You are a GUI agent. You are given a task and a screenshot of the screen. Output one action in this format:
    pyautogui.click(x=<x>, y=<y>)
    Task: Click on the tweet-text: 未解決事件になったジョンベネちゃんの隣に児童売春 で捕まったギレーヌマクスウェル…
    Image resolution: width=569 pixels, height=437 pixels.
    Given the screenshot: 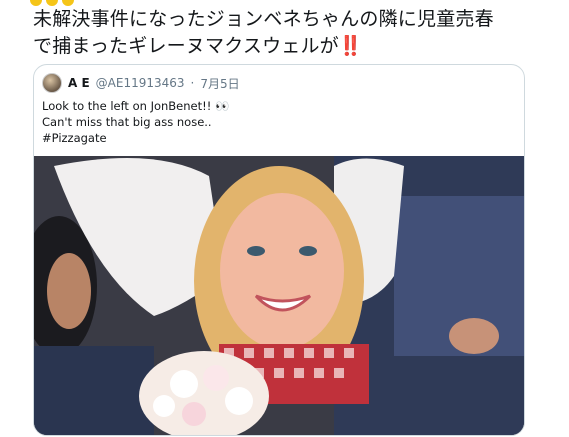 What is the action you would take?
    pyautogui.click(x=293, y=33)
    